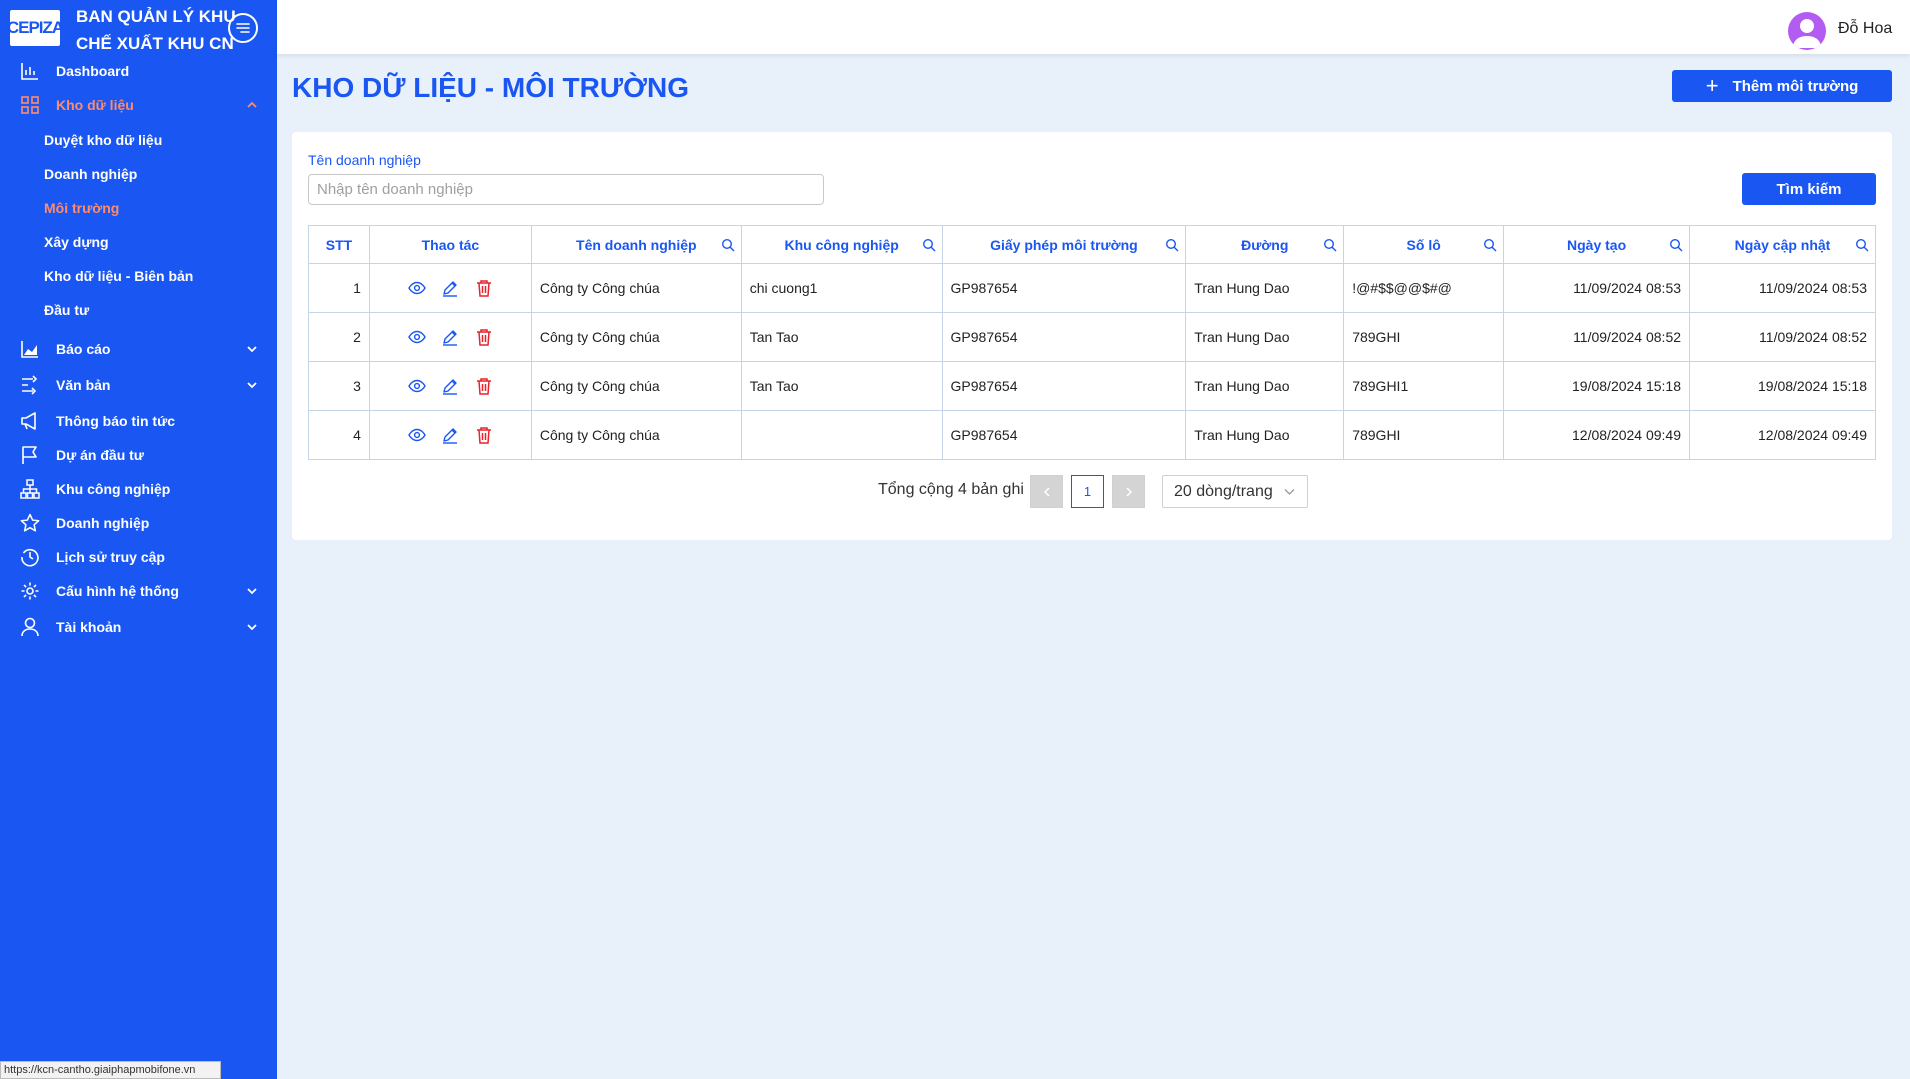 The image size is (1910, 1079). Describe the element at coordinates (1597, 386) in the screenshot. I see `cell-created: 19/08/2024 15:18` at that location.